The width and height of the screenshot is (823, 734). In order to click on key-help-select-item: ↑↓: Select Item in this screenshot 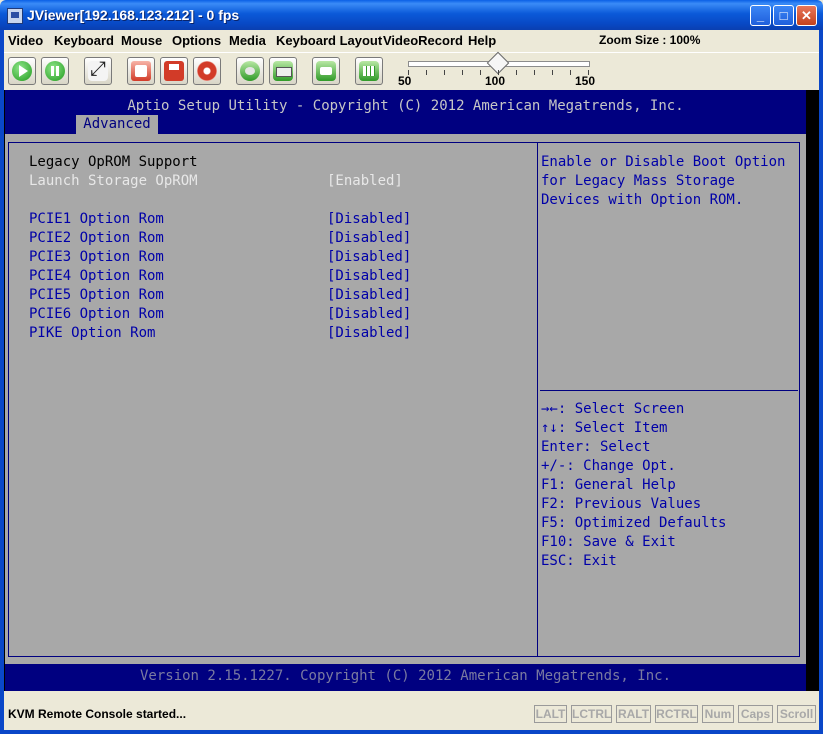, I will do `click(604, 428)`.